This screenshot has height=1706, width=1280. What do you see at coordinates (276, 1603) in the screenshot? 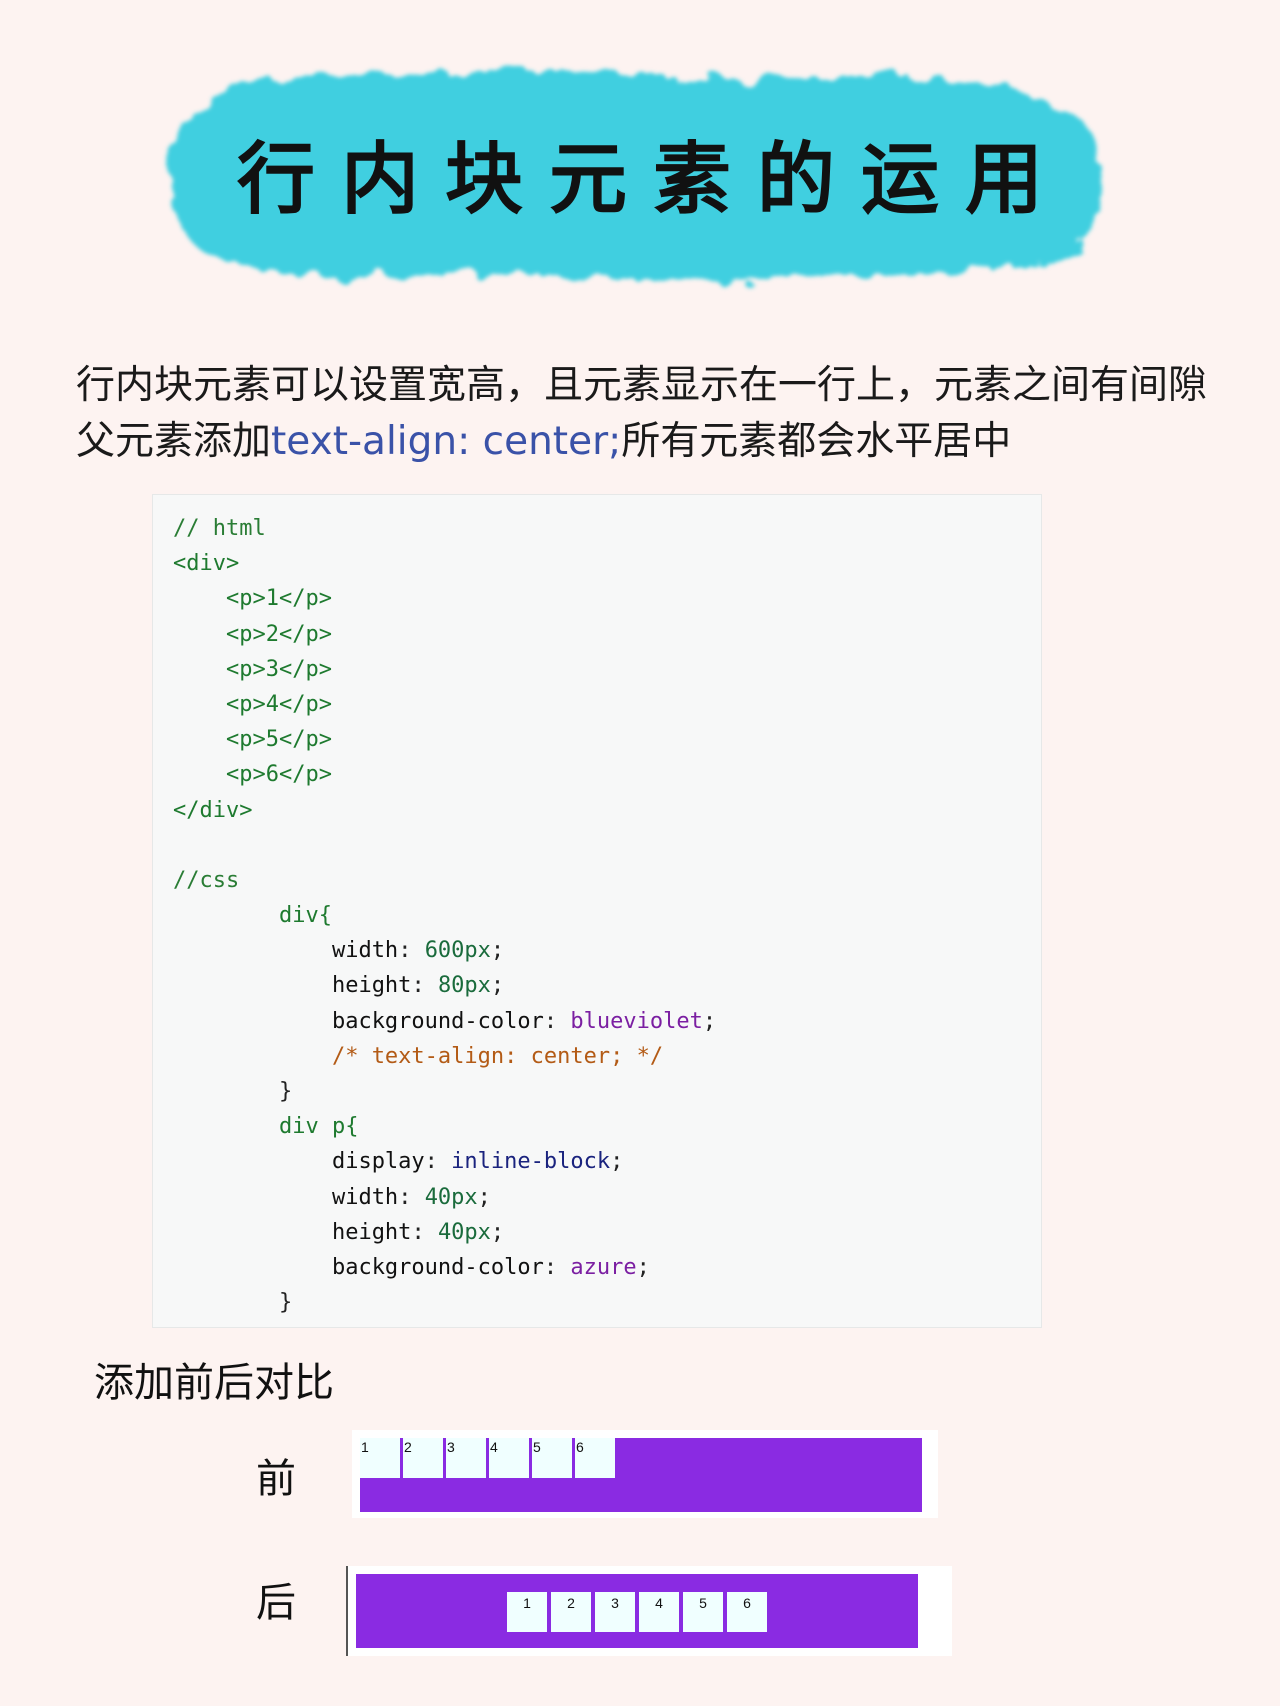
I see `after-label: 后` at bounding box center [276, 1603].